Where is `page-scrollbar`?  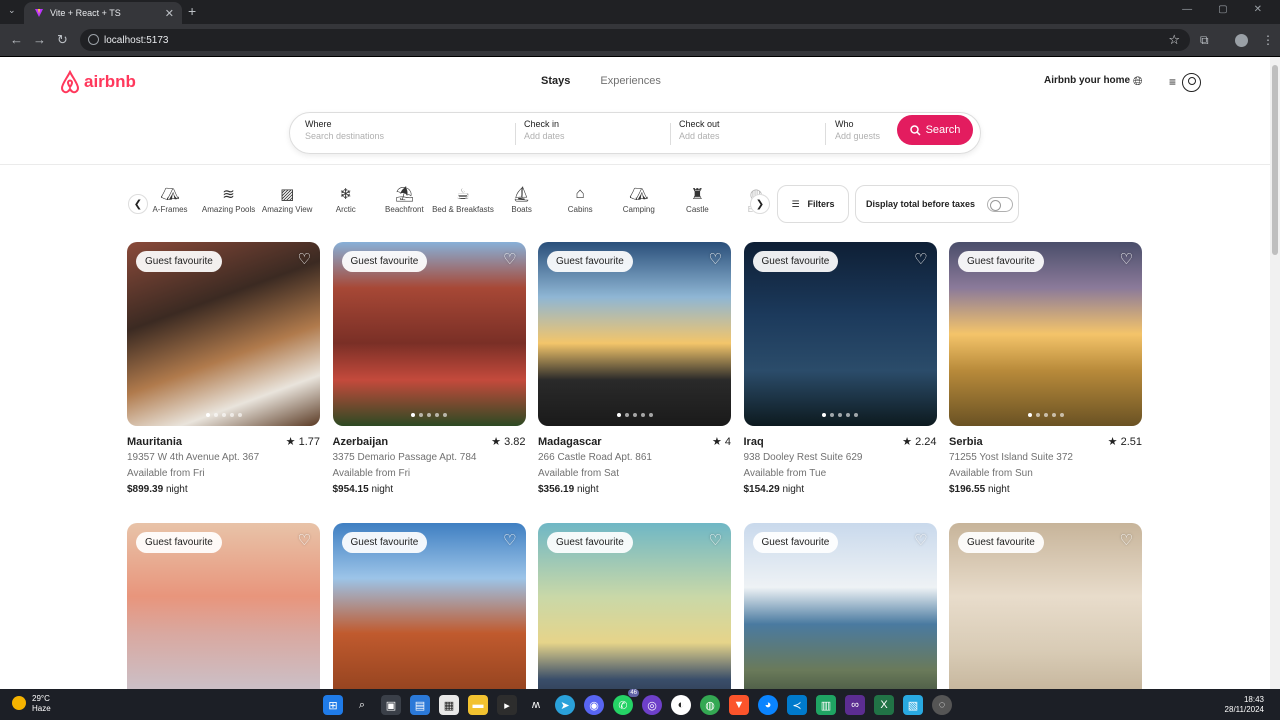 page-scrollbar is located at coordinates (1275, 373).